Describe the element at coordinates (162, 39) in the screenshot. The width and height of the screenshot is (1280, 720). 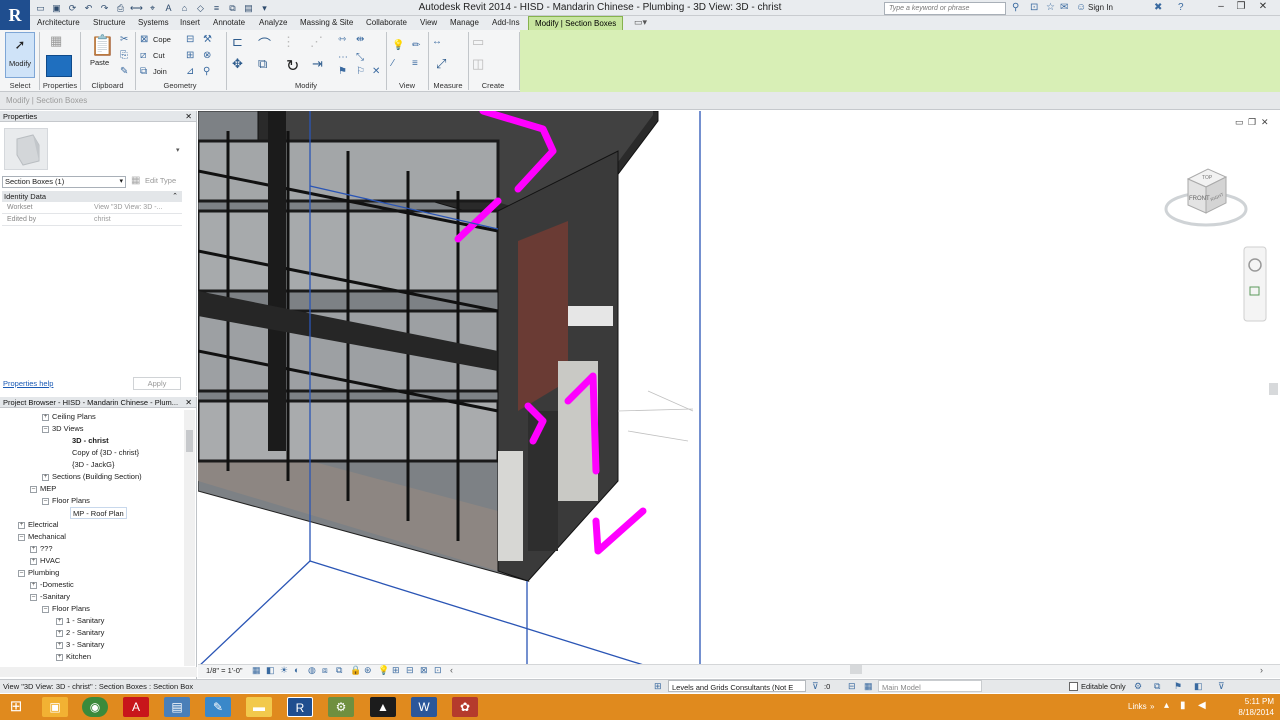
I see `cope-label: Cope` at that location.